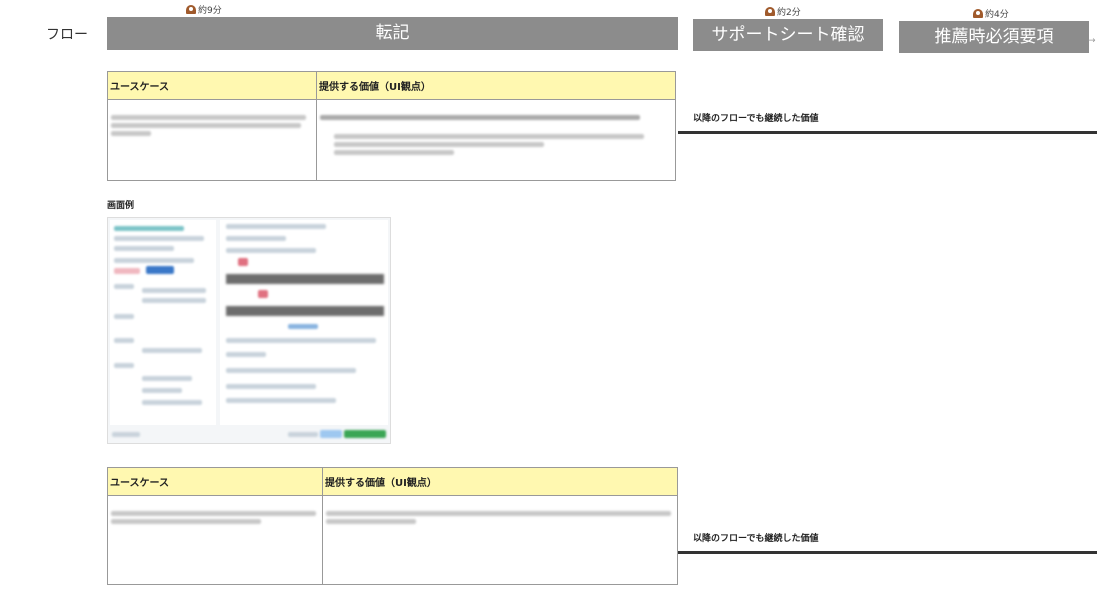  I want to click on duration-step-2: 約2分, so click(783, 11).